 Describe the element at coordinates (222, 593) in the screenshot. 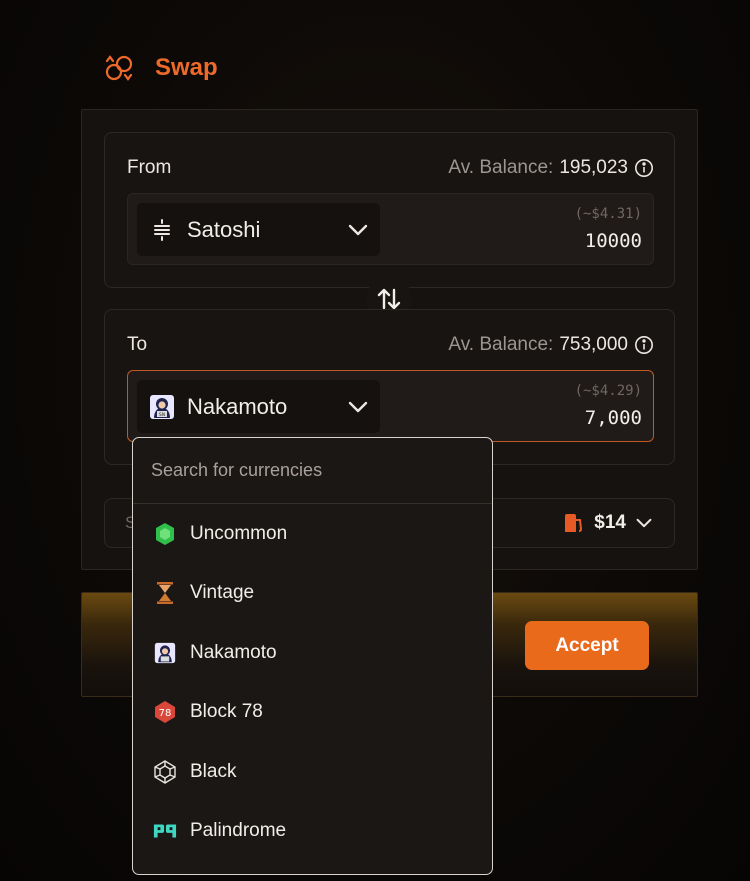

I see `currency-option-label: Vintage` at that location.